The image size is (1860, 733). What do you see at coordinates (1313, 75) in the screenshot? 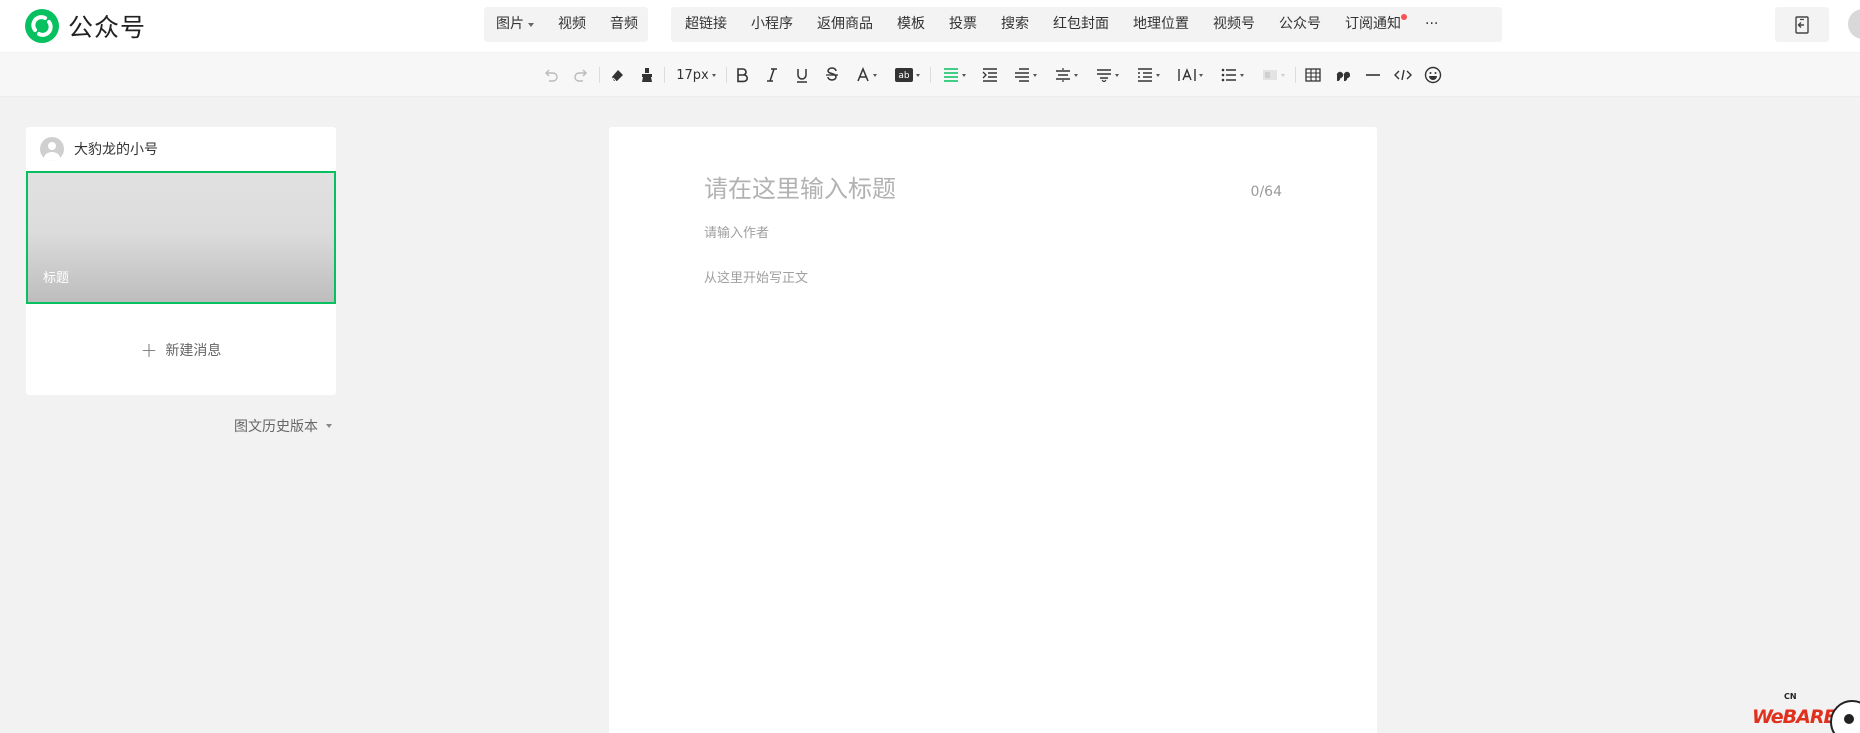
I see `insert-table-button` at bounding box center [1313, 75].